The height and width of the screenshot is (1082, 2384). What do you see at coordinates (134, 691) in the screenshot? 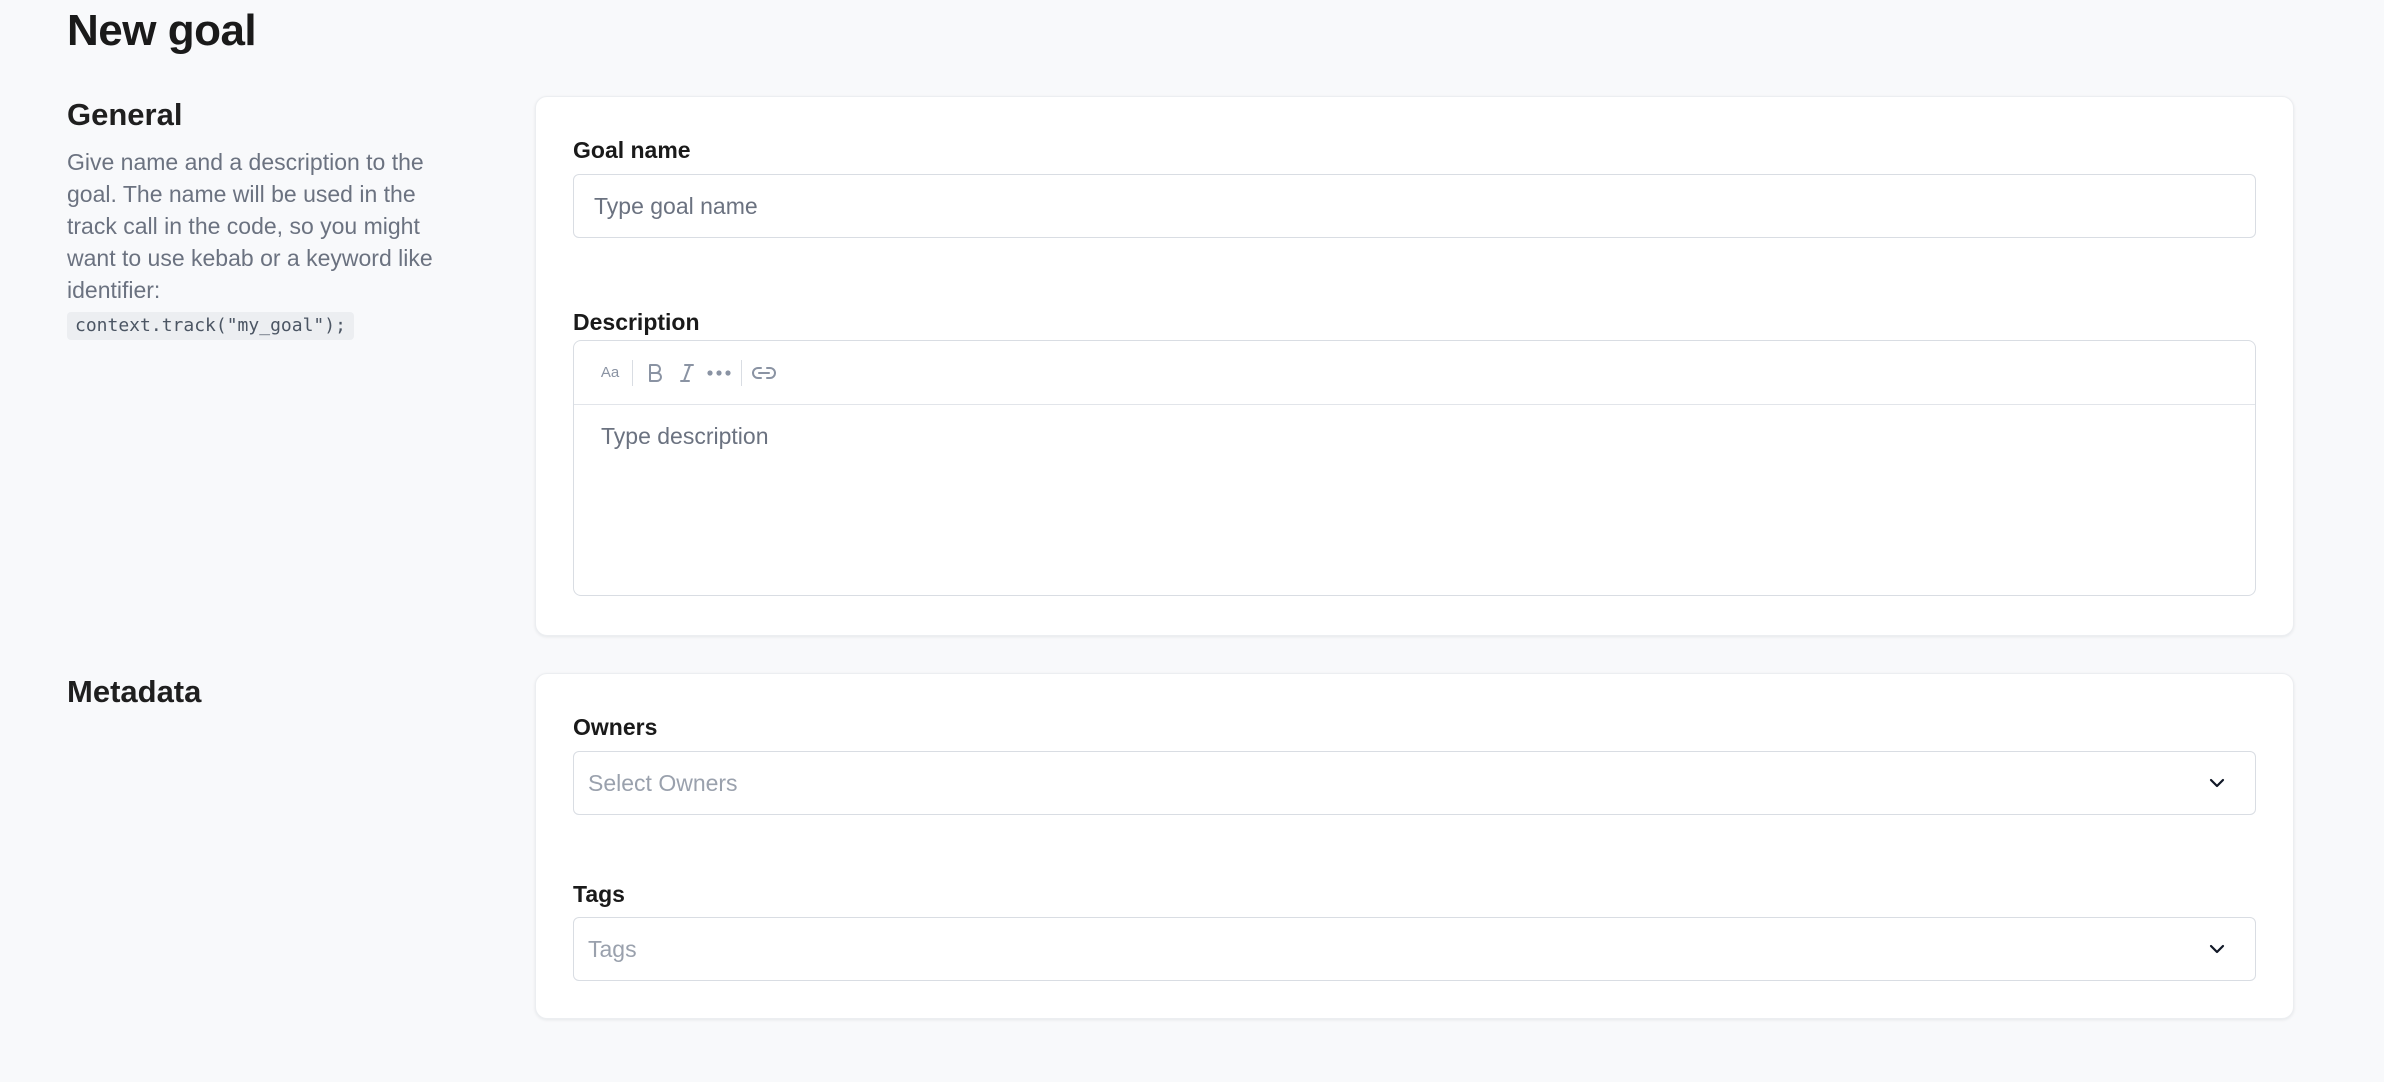
I see `metadata-section-heading: Metadata` at bounding box center [134, 691].